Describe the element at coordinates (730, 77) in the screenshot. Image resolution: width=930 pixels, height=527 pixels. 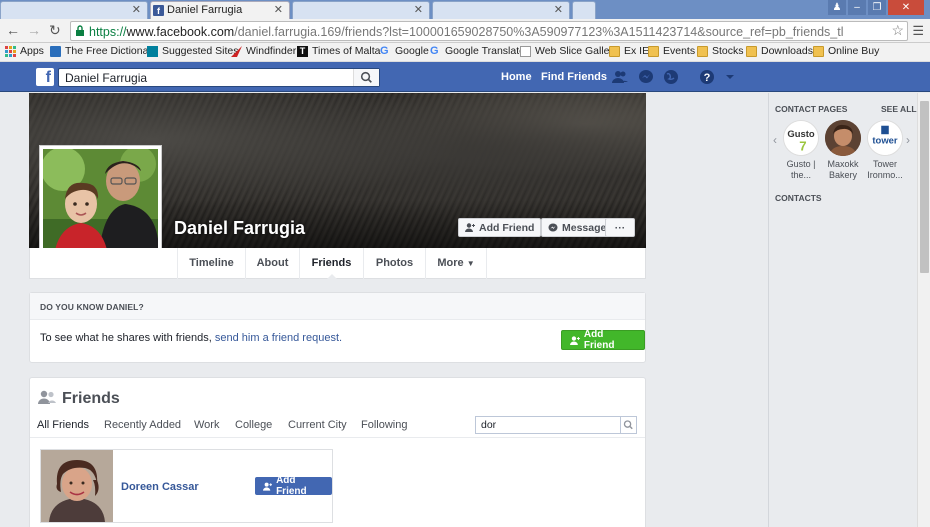
I see `account-menu-chevron-down-icon` at that location.